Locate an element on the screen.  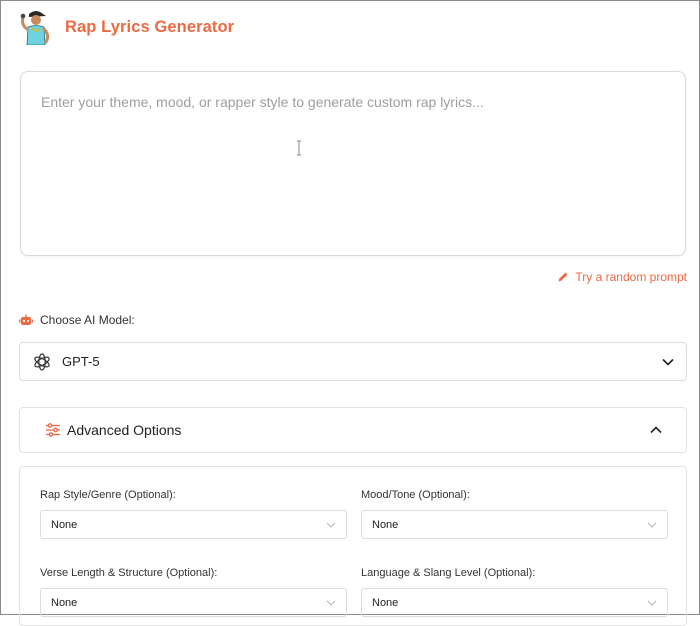
random-prompt-link: Try a random prompt is located at coordinates (622, 277).